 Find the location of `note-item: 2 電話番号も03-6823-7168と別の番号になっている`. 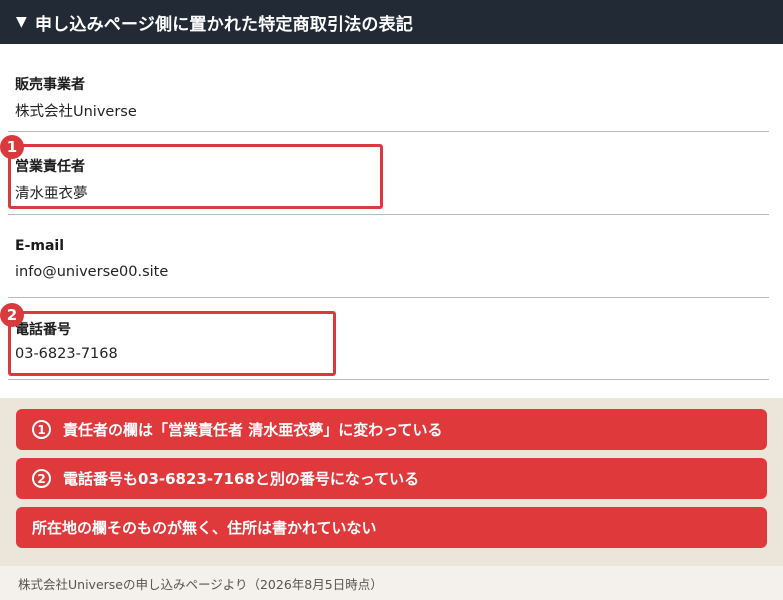

note-item: 2 電話番号も03-6823-7168と別の番号になっている is located at coordinates (391, 478).